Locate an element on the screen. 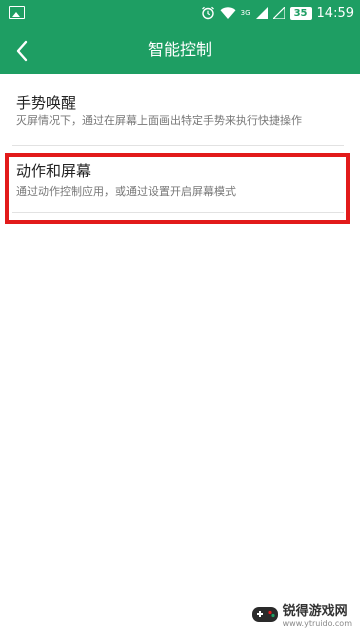  network-type: 3G is located at coordinates (245, 13).